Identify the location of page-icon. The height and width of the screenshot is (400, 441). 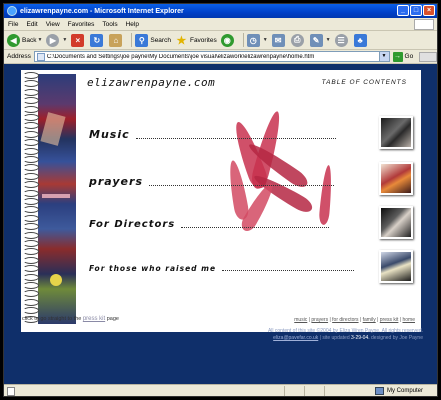
(40, 56).